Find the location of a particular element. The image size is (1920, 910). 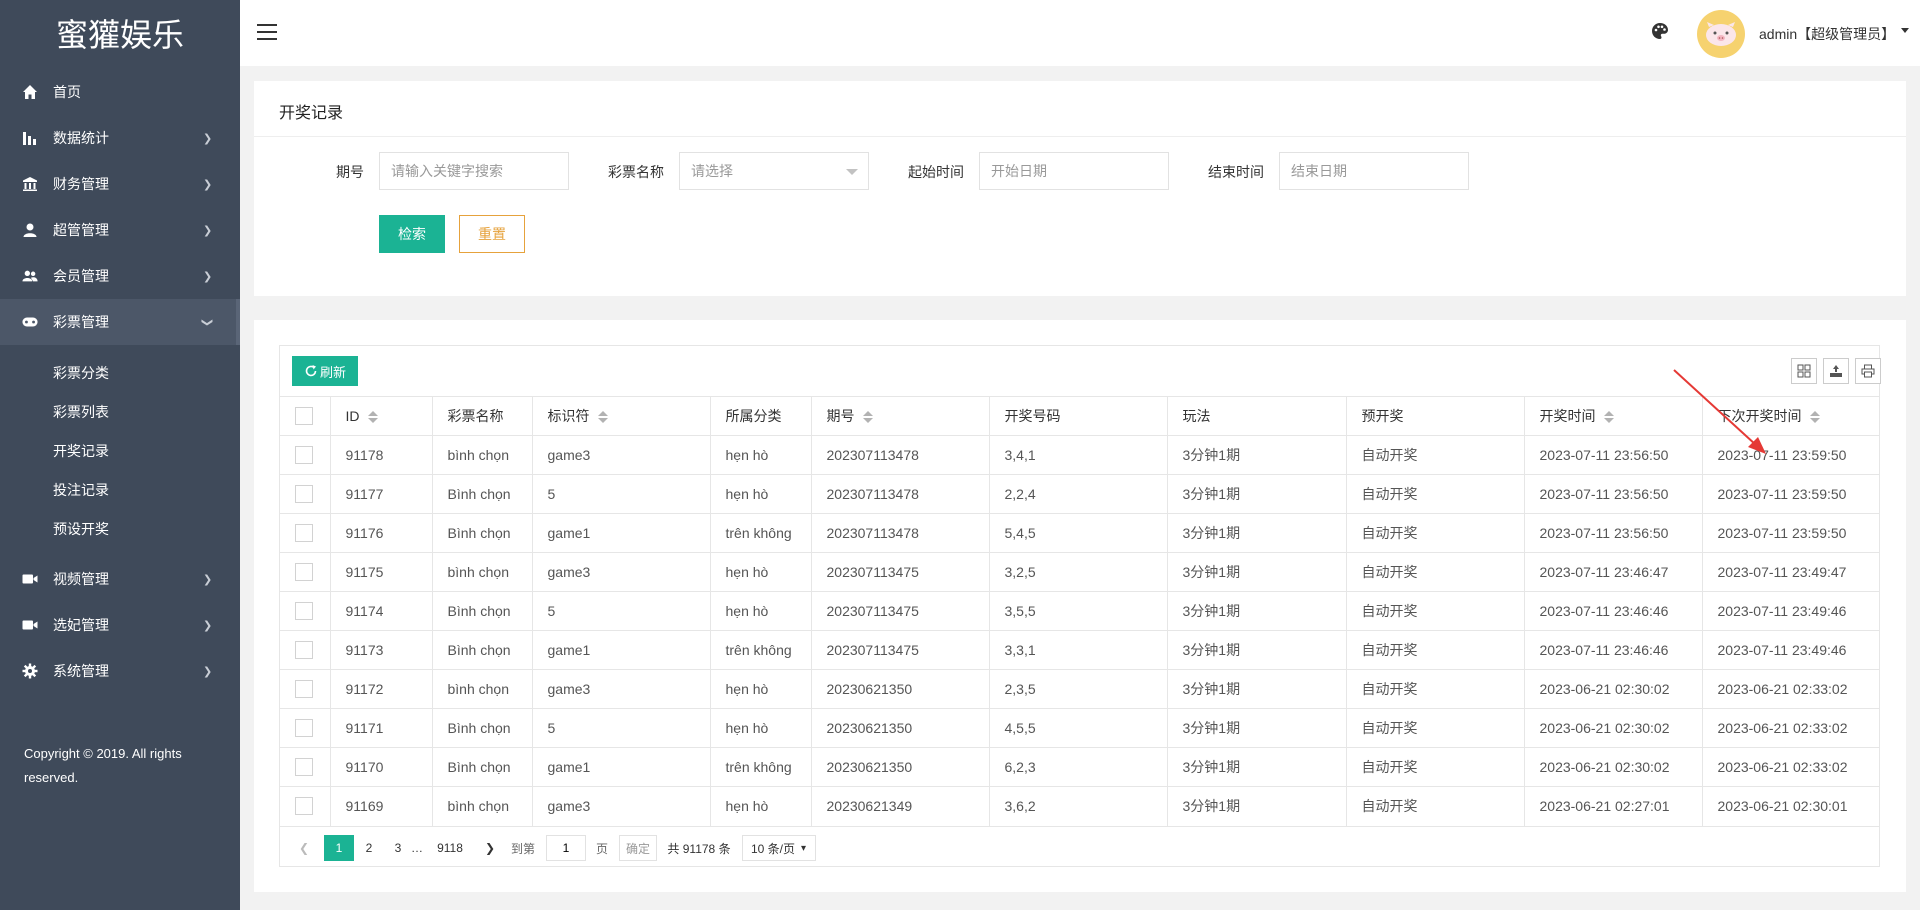

cell-period: 20230621350 is located at coordinates (900, 728).